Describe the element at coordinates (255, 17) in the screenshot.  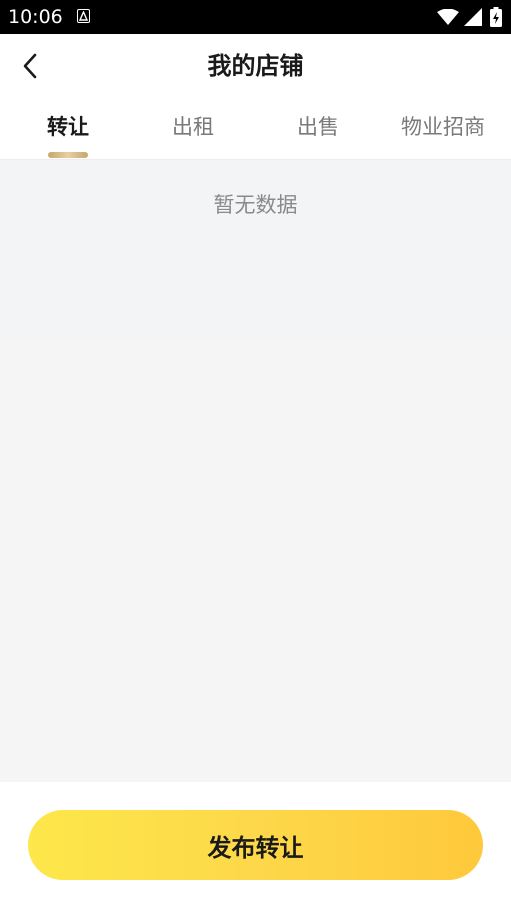
I see `status-bar: 10:06` at that location.